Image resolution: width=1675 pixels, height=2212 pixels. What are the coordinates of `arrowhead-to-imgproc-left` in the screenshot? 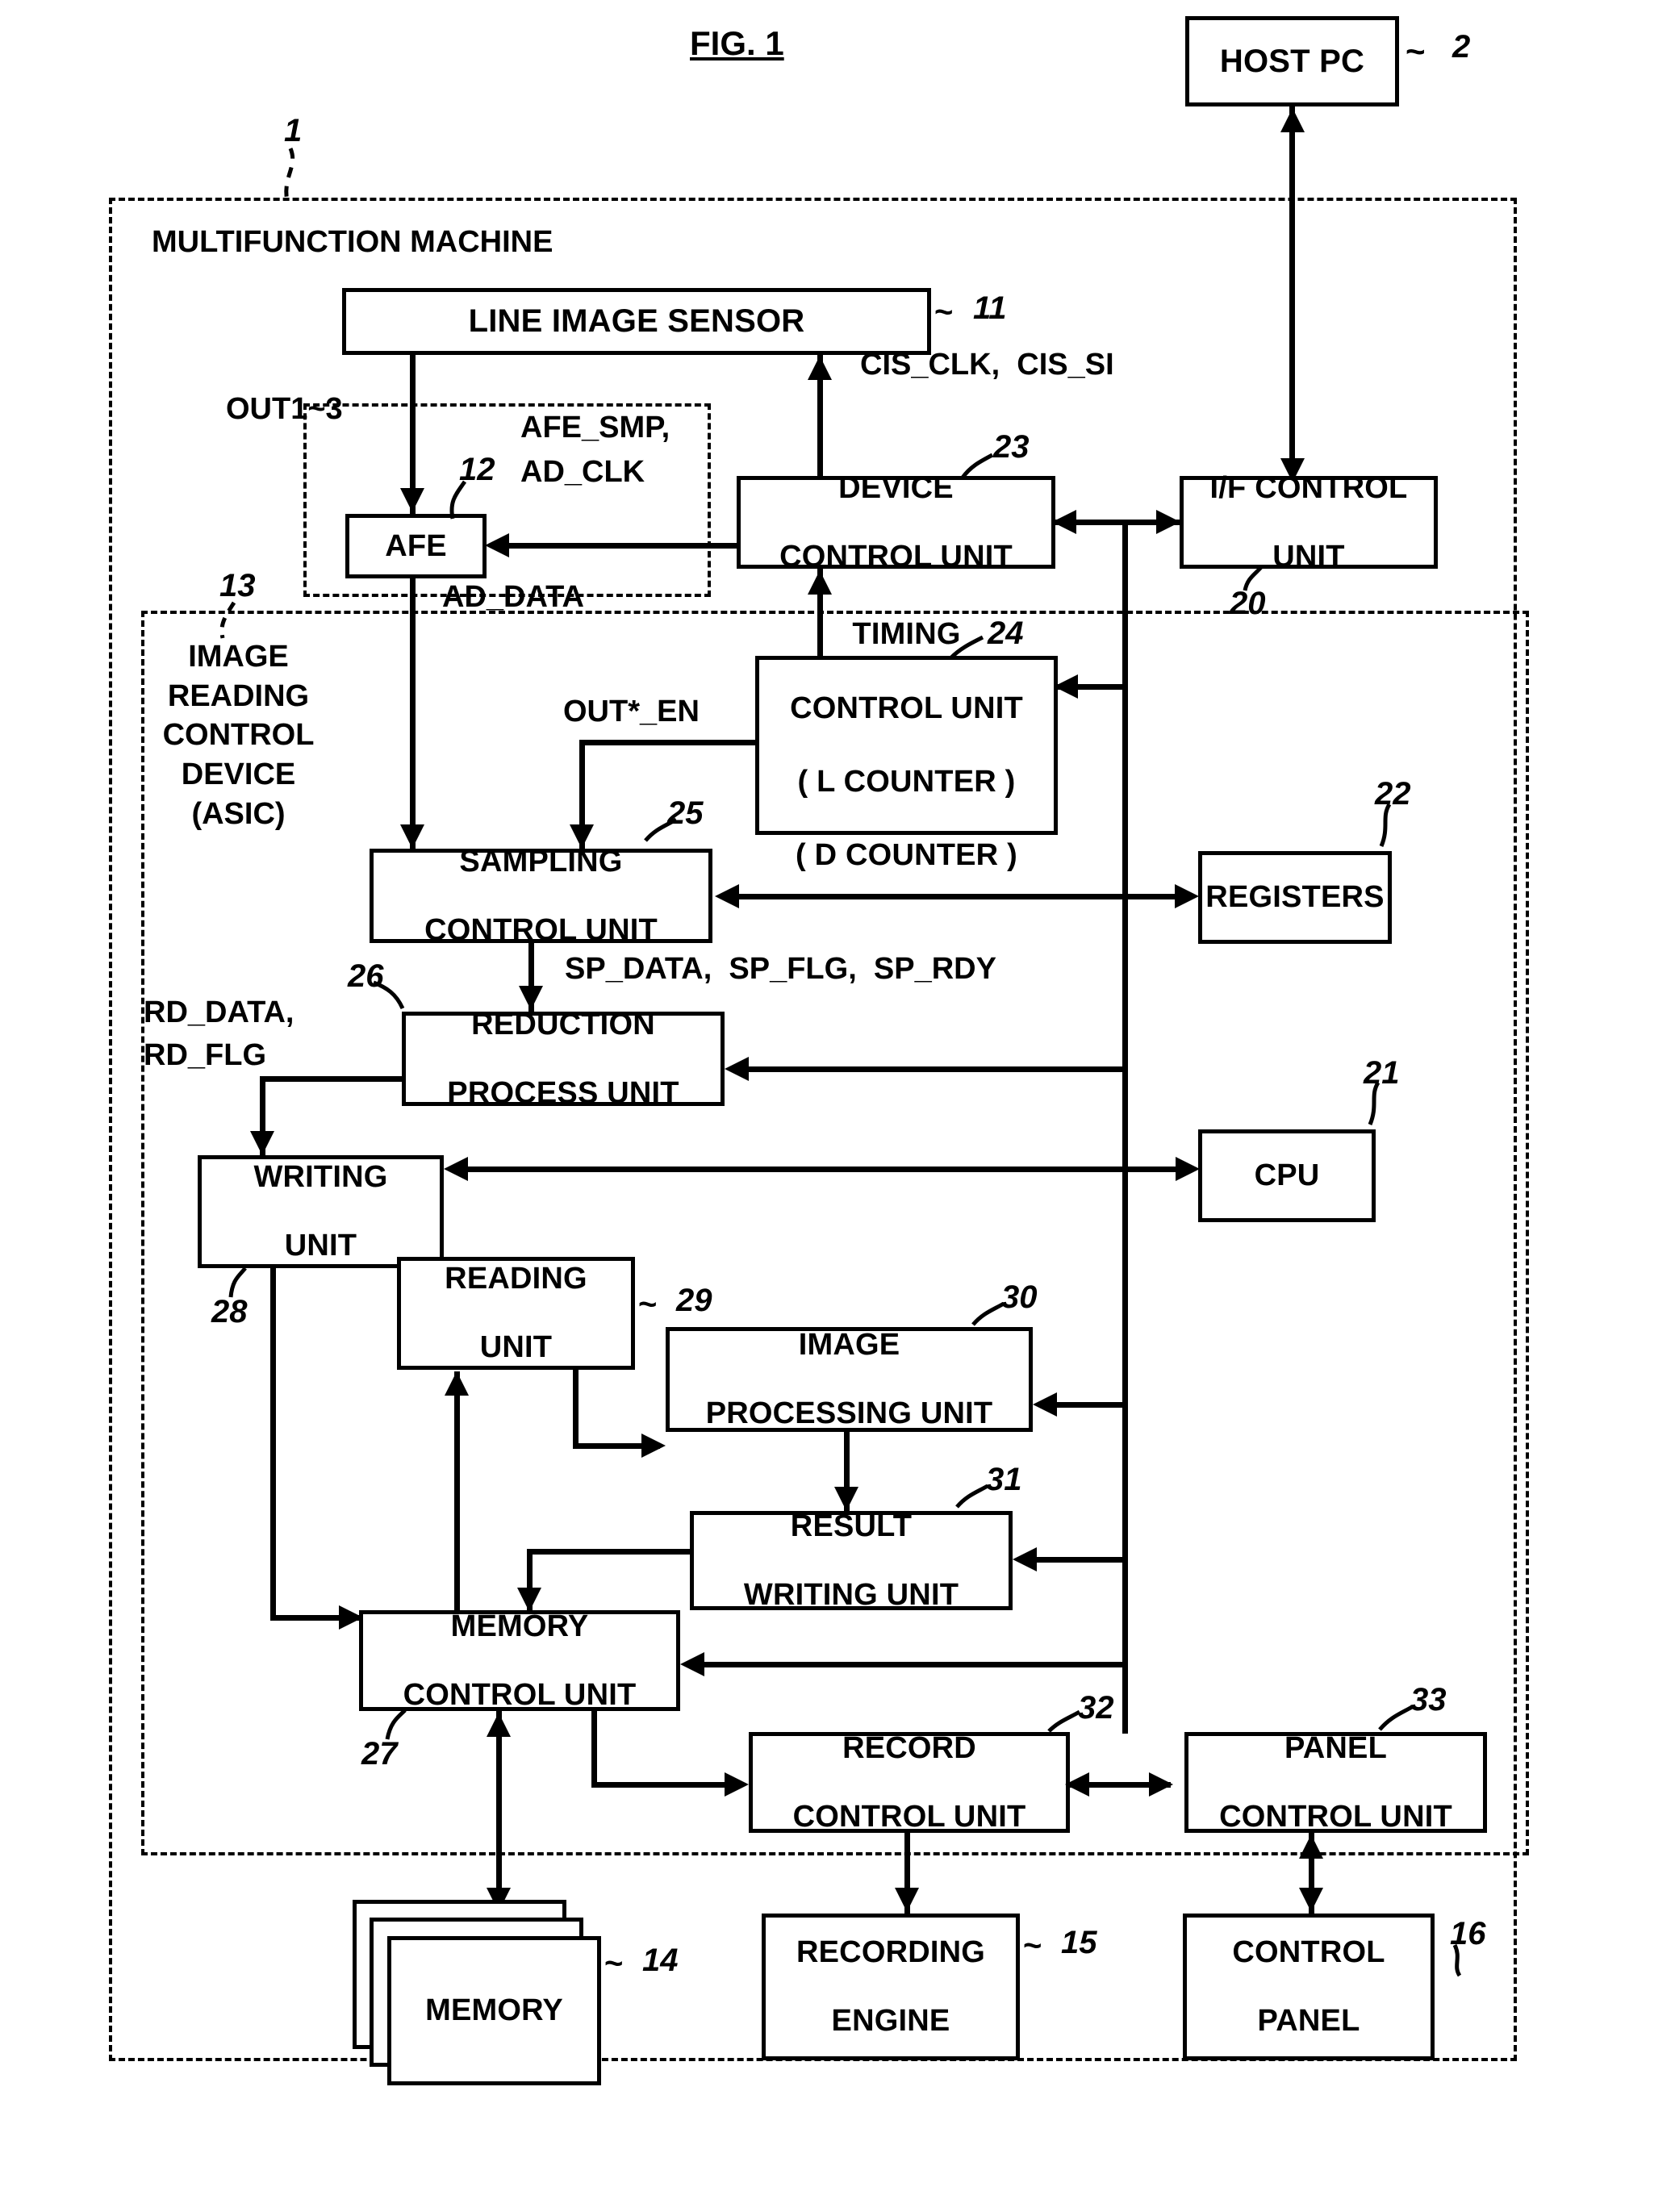 It's located at (653, 1446).